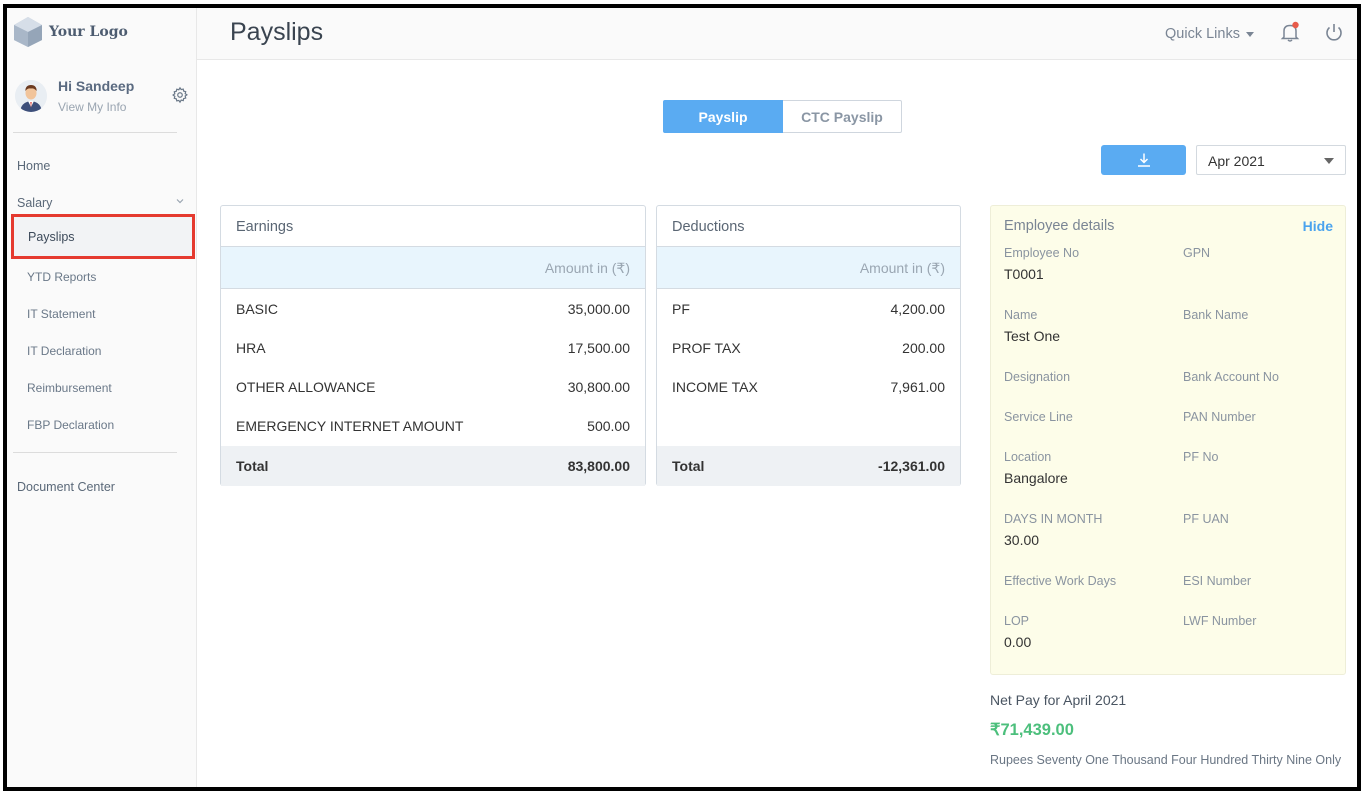 The width and height of the screenshot is (1366, 797). I want to click on field-label: Name, so click(1021, 315).